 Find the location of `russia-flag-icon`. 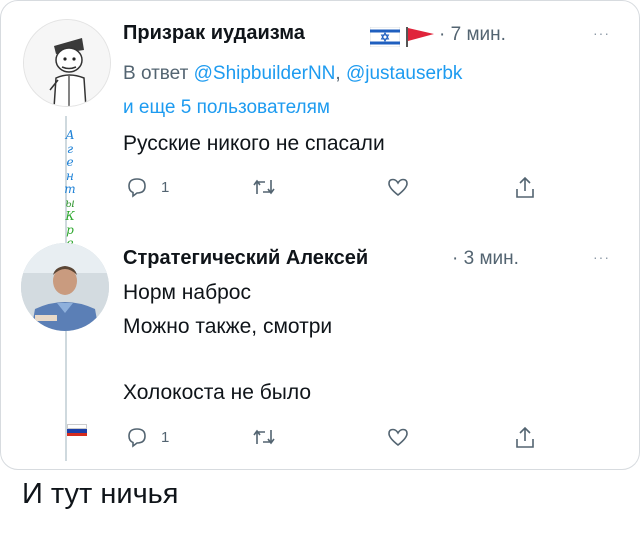

russia-flag-icon is located at coordinates (77, 430).